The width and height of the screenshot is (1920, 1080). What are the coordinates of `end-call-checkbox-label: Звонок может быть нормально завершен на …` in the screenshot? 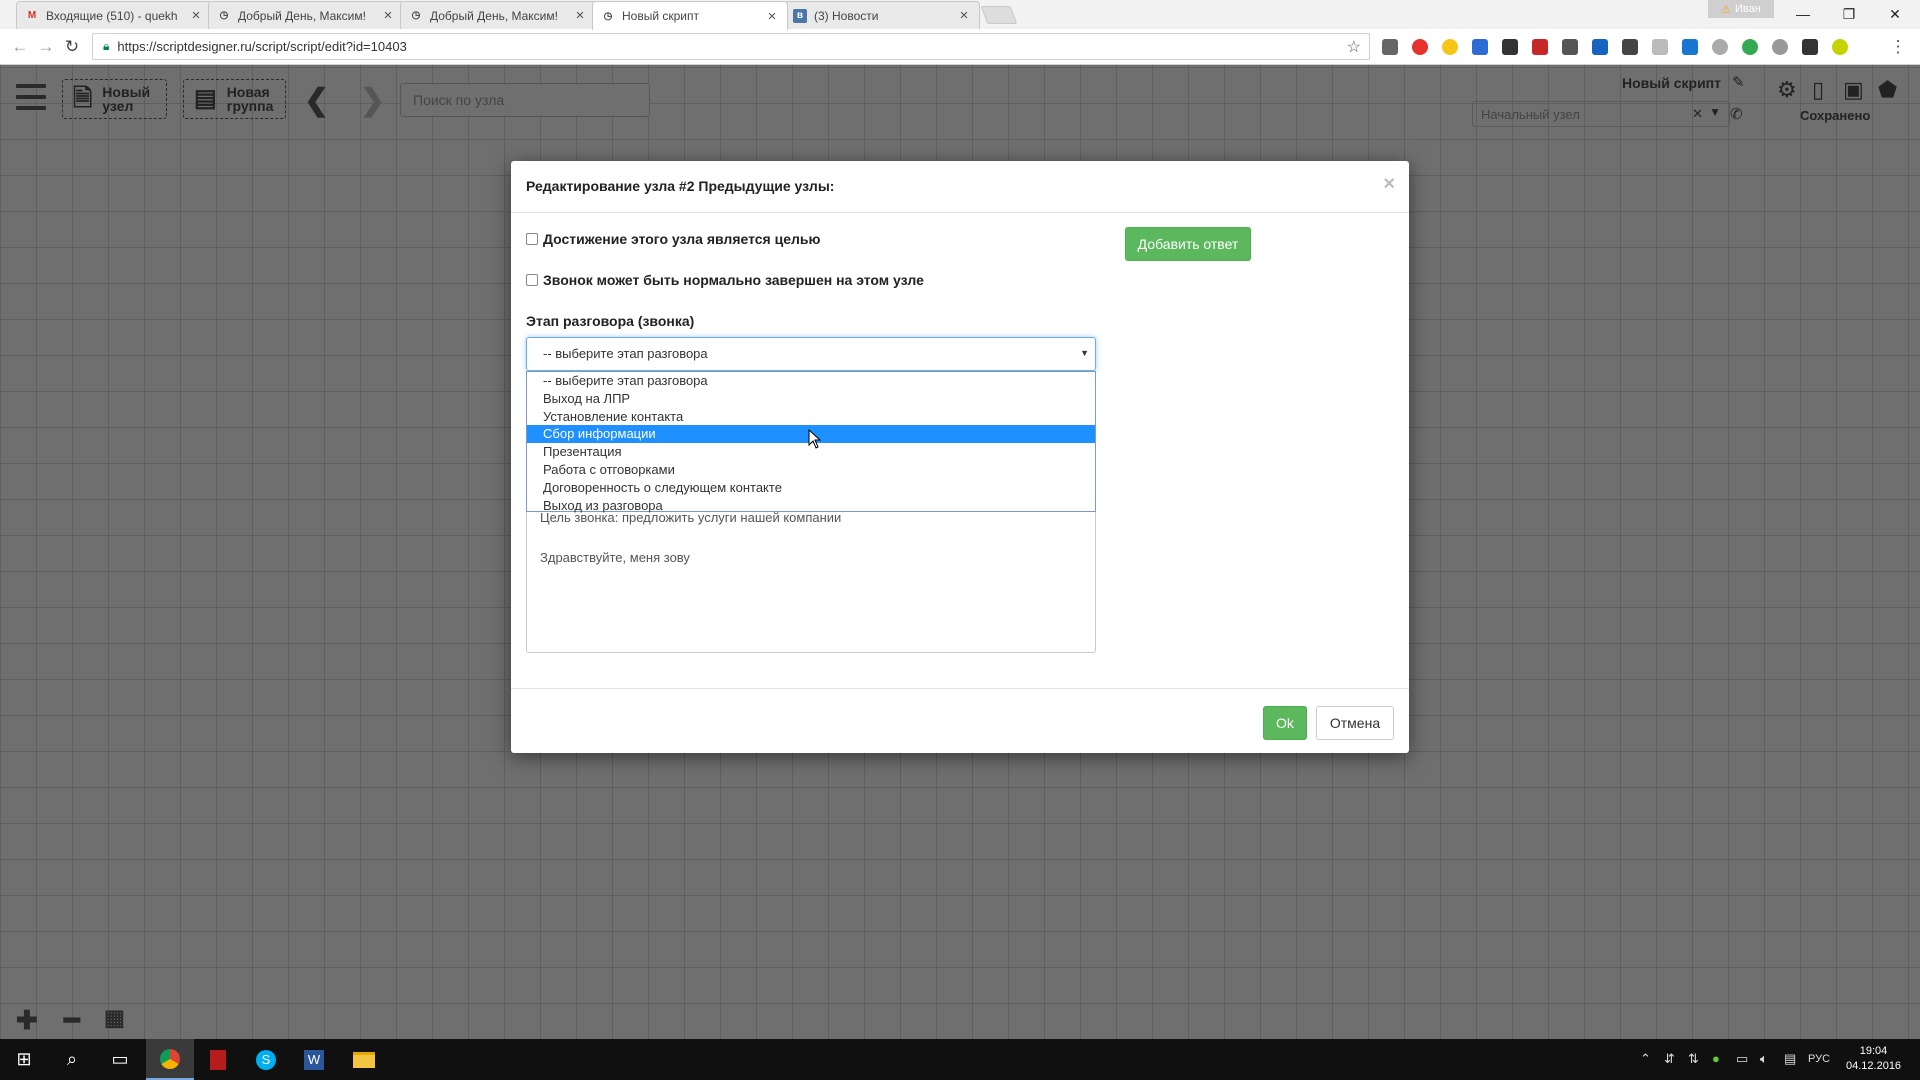 It's located at (733, 280).